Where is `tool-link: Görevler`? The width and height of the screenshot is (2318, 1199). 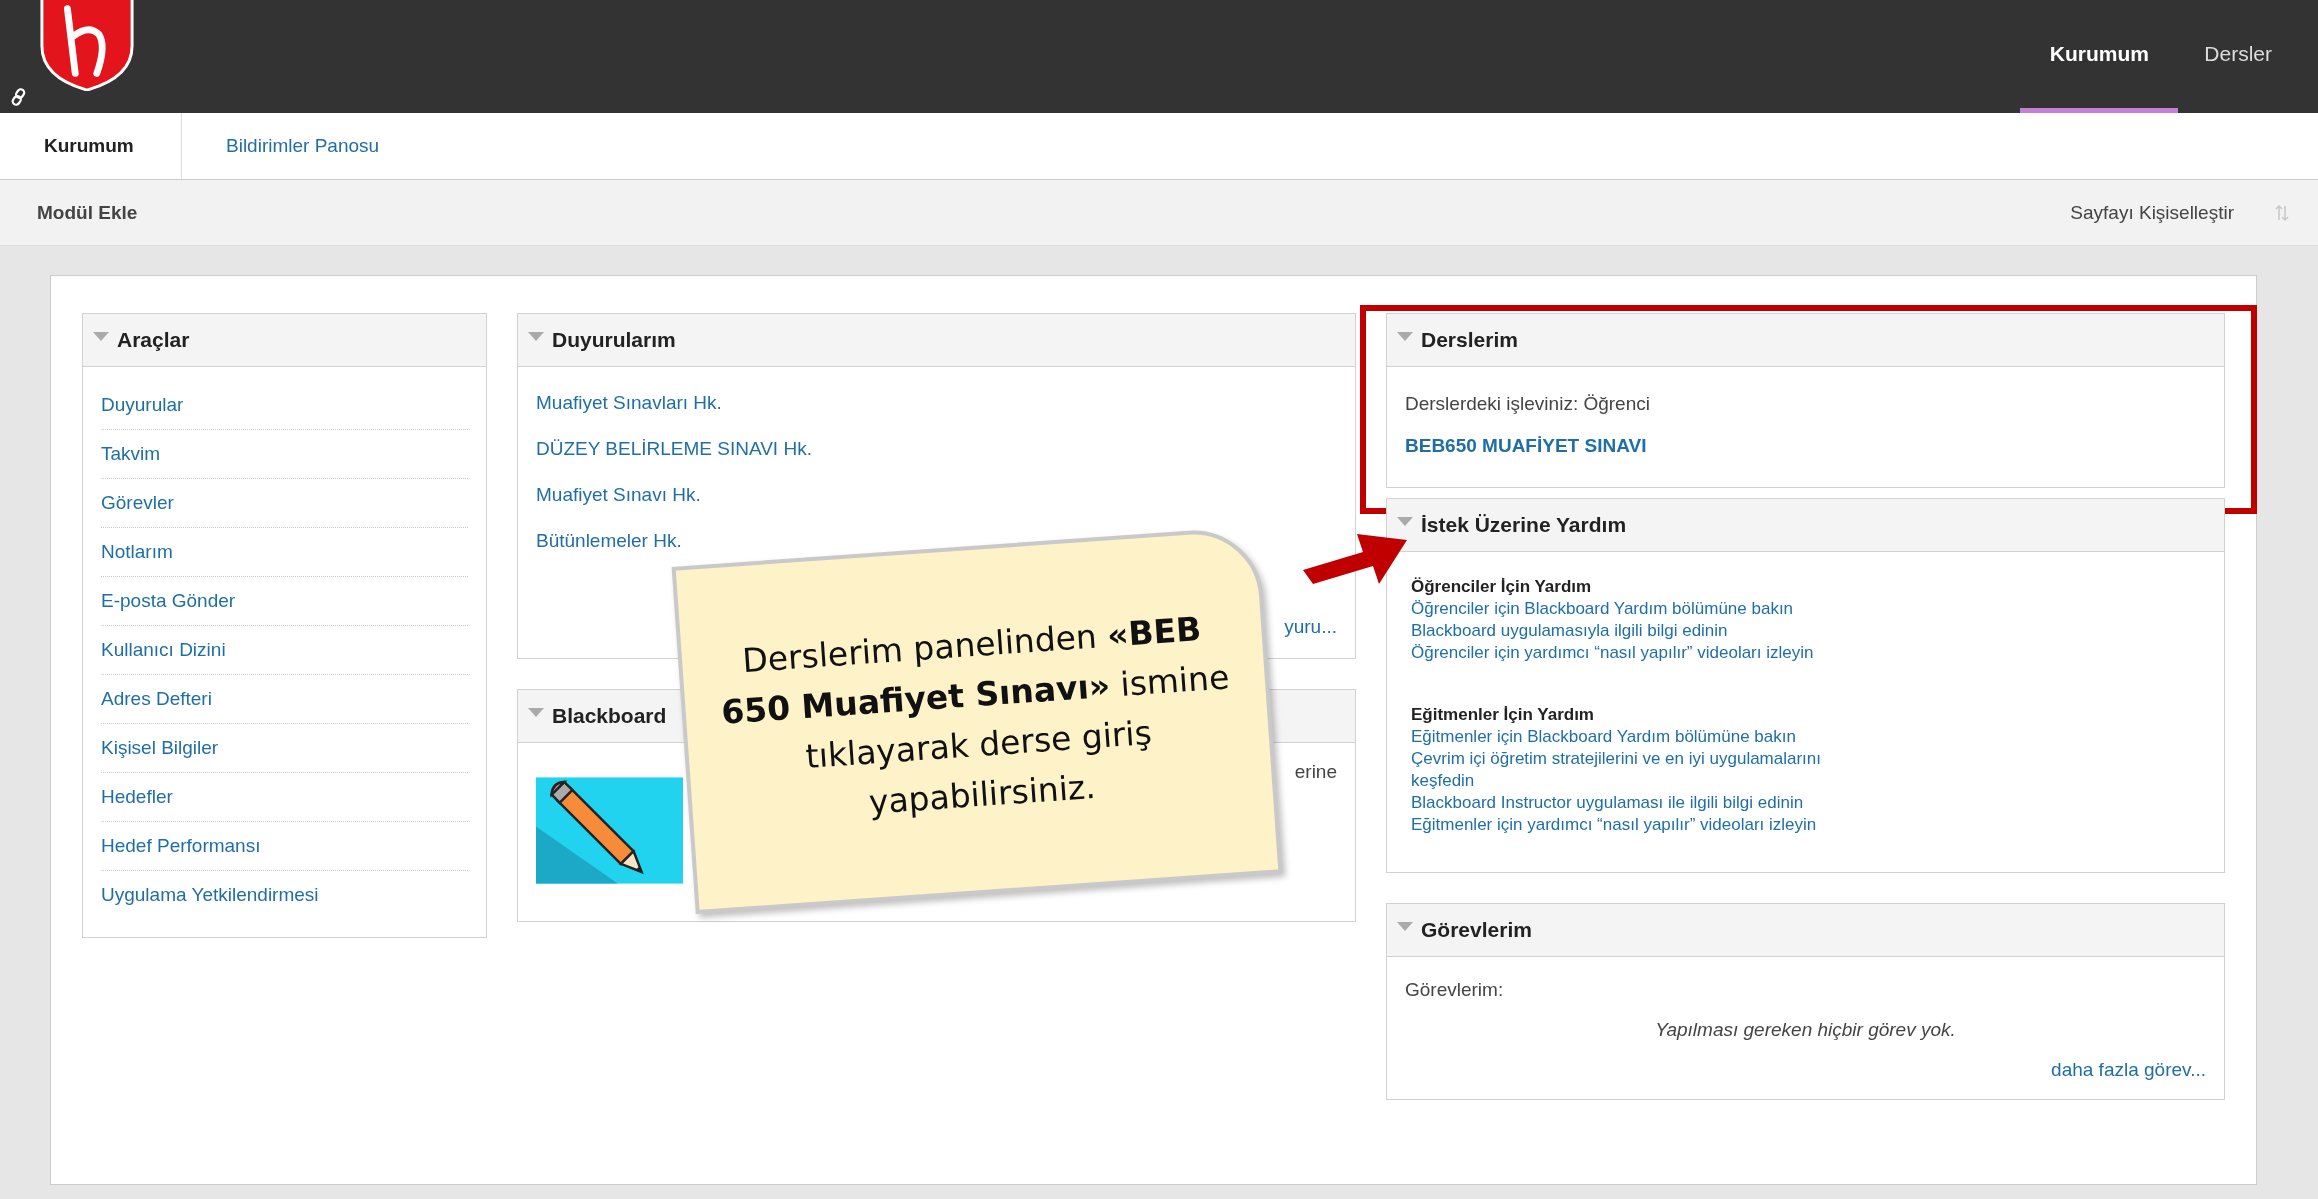 tool-link: Görevler is located at coordinates (137, 502).